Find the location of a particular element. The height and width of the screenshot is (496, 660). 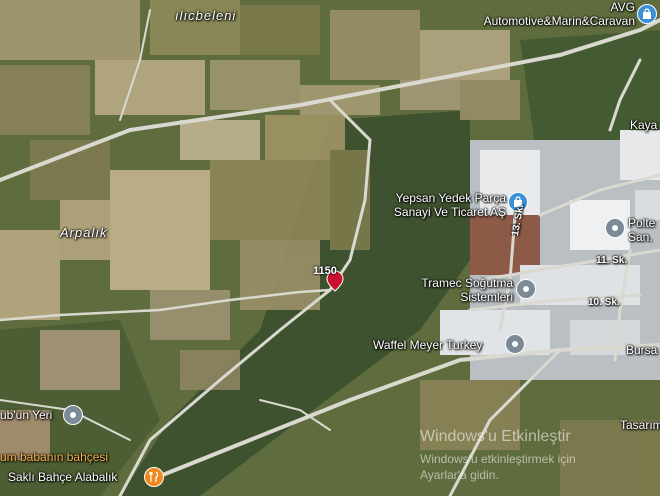

poi-tasarim-label: Tasarım is located at coordinates (640, 425).